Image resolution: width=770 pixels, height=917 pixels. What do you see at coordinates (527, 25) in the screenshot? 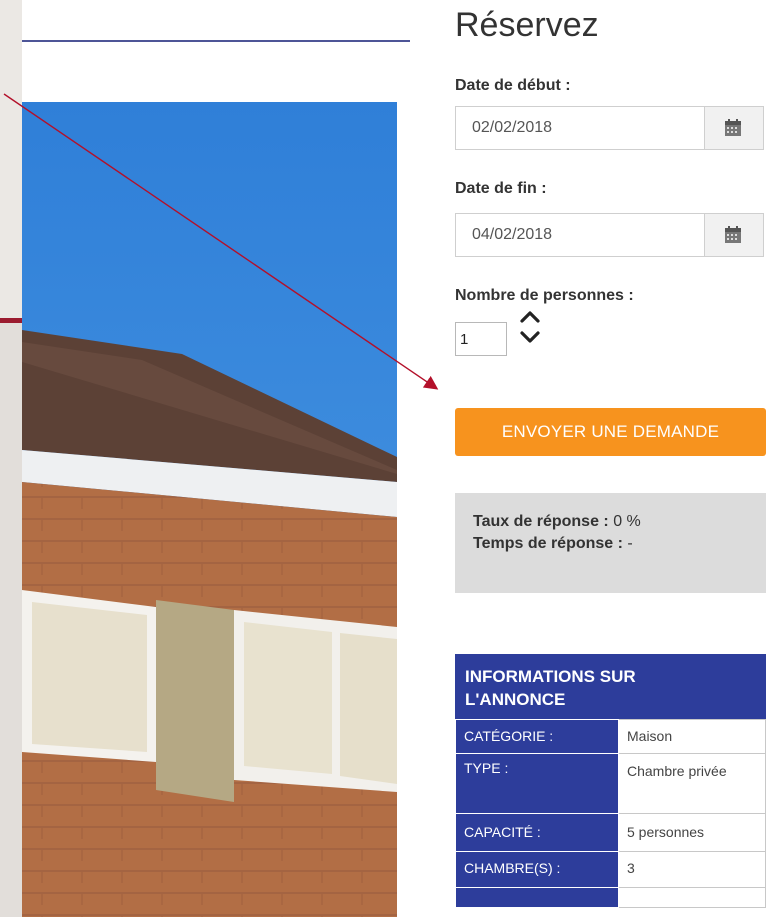
I see `booking-title: Réservez` at bounding box center [527, 25].